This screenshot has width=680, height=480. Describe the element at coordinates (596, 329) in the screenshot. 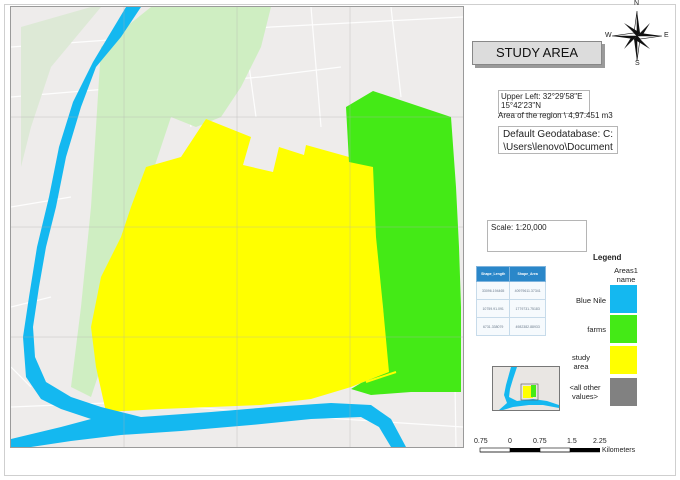

I see `legend-label-farms: farms` at that location.